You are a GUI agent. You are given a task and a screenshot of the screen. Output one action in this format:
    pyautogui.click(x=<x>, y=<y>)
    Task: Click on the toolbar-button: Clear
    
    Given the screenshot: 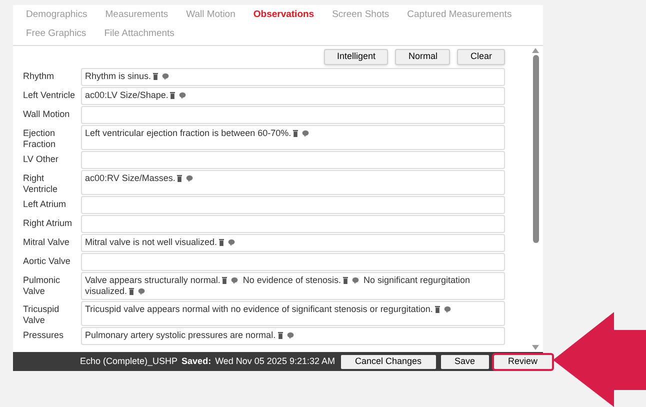 What is the action you would take?
    pyautogui.click(x=481, y=57)
    